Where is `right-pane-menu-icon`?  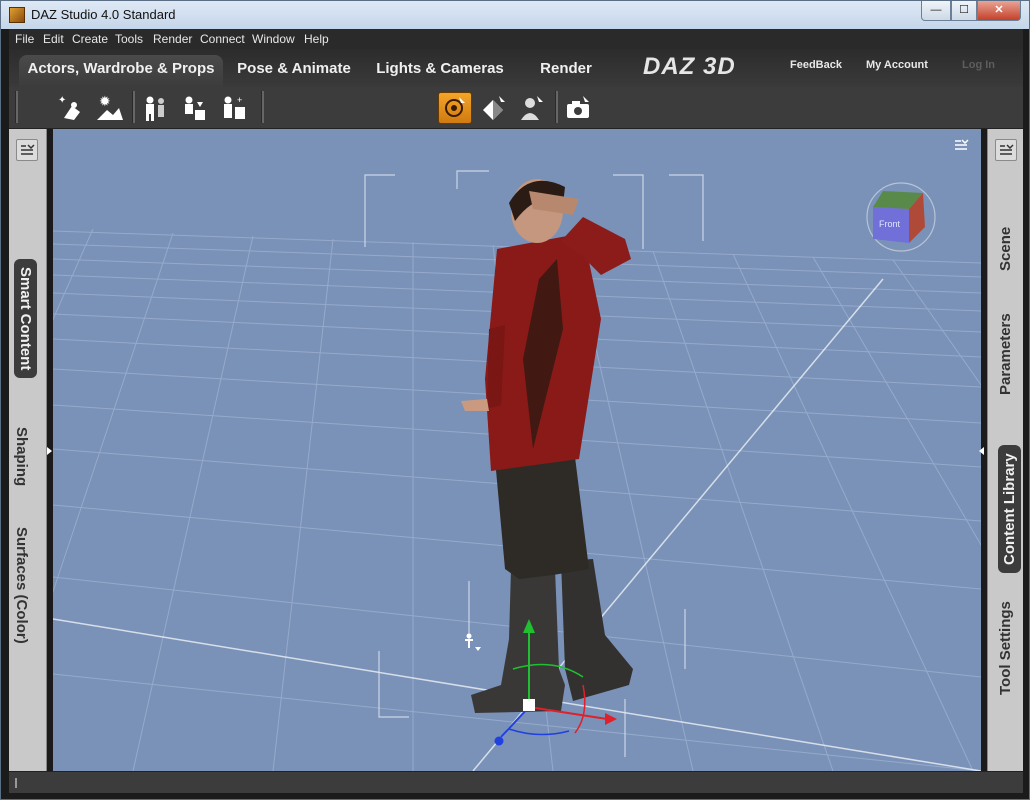 right-pane-menu-icon is located at coordinates (1006, 150).